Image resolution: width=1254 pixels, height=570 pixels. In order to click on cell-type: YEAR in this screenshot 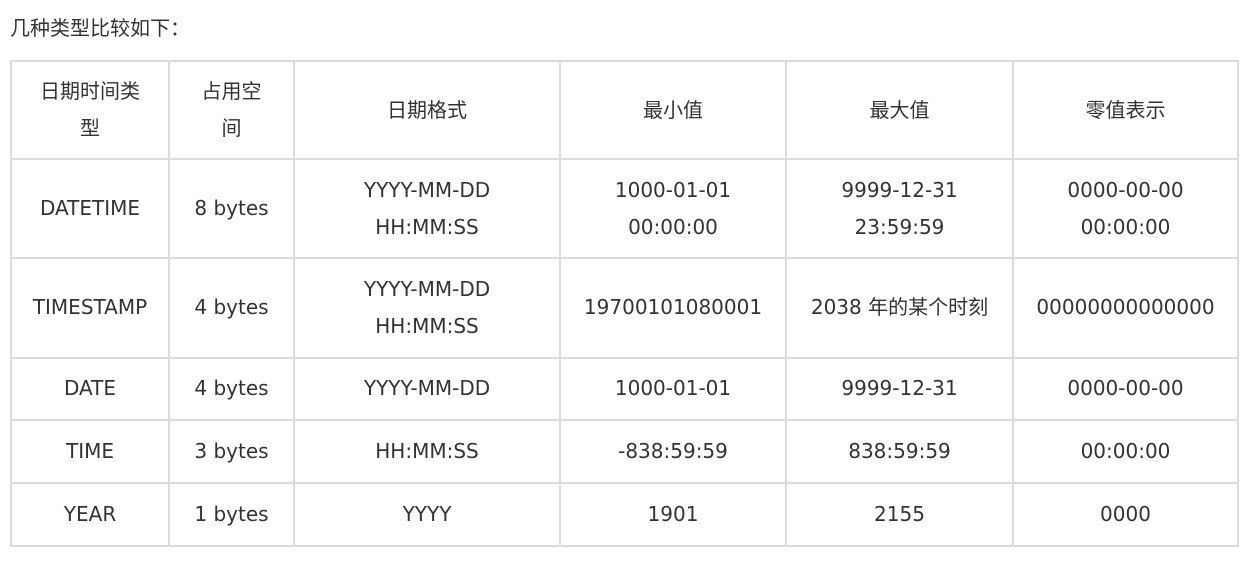, I will do `click(90, 514)`.